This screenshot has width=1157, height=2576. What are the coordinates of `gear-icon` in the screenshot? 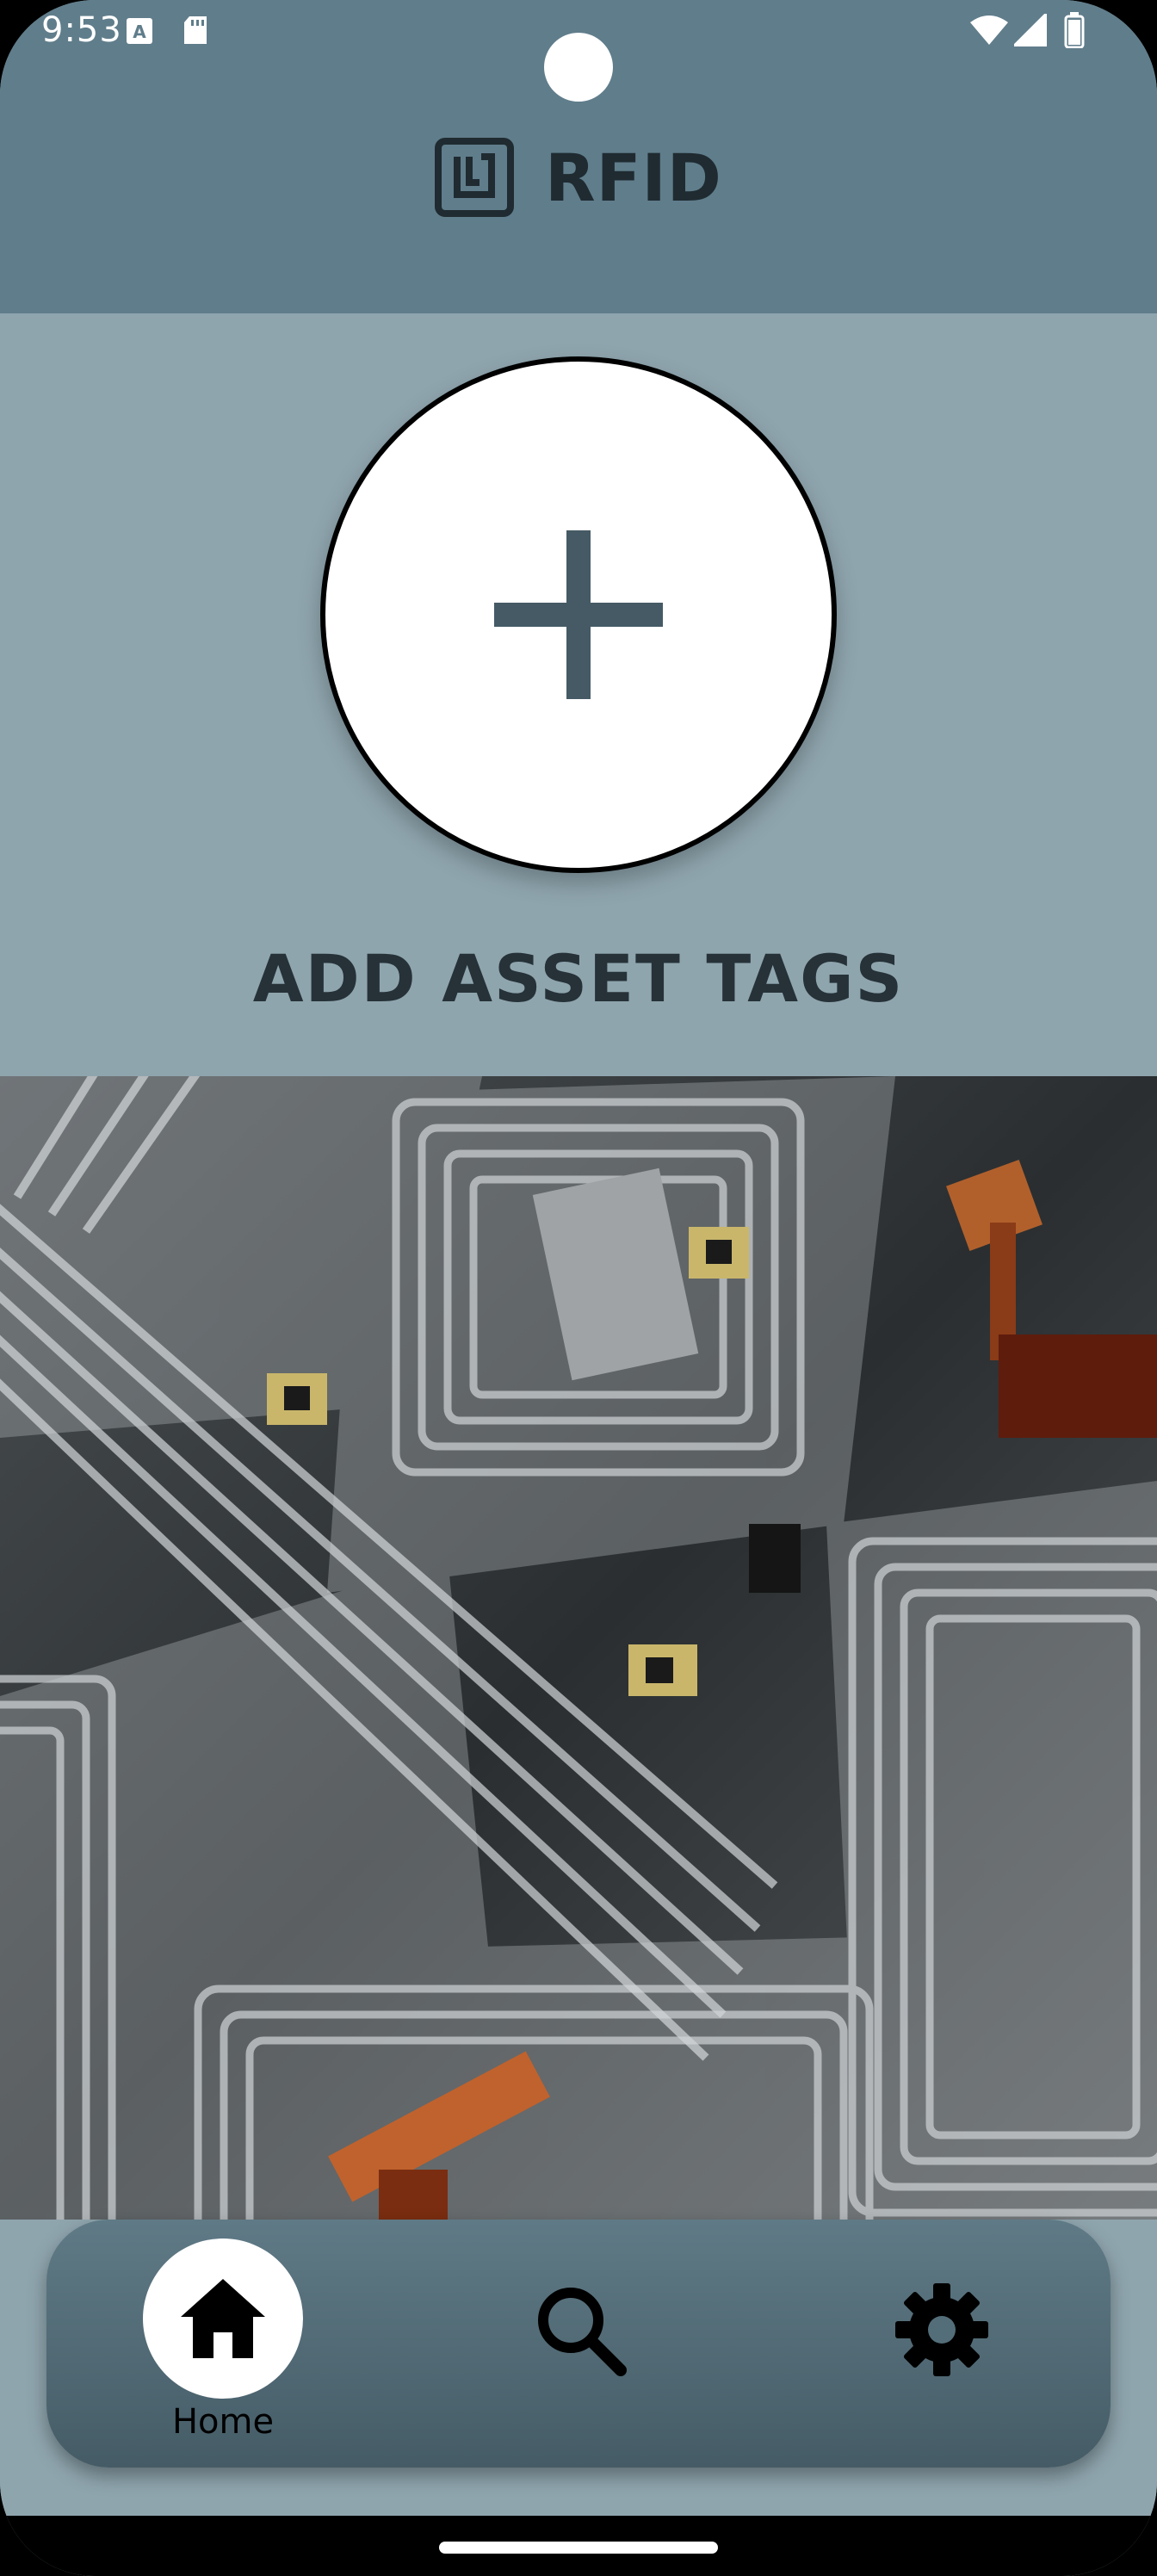 It's located at (941, 2330).